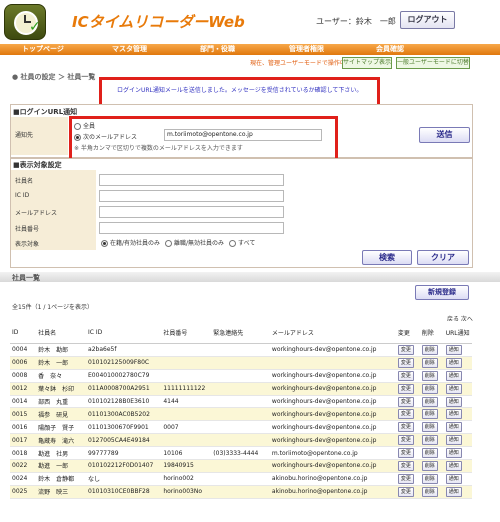 The width and height of the screenshot is (500, 522). I want to click on target-inactive: 離職/無効社員のみ, so click(194, 242).